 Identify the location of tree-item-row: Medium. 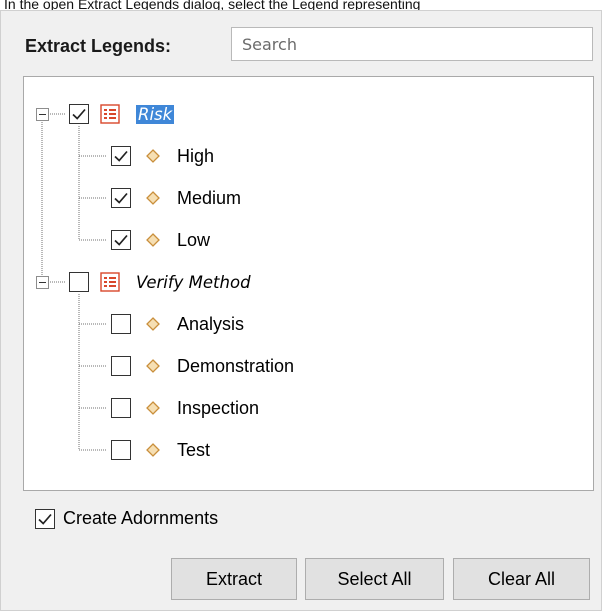
(176, 198).